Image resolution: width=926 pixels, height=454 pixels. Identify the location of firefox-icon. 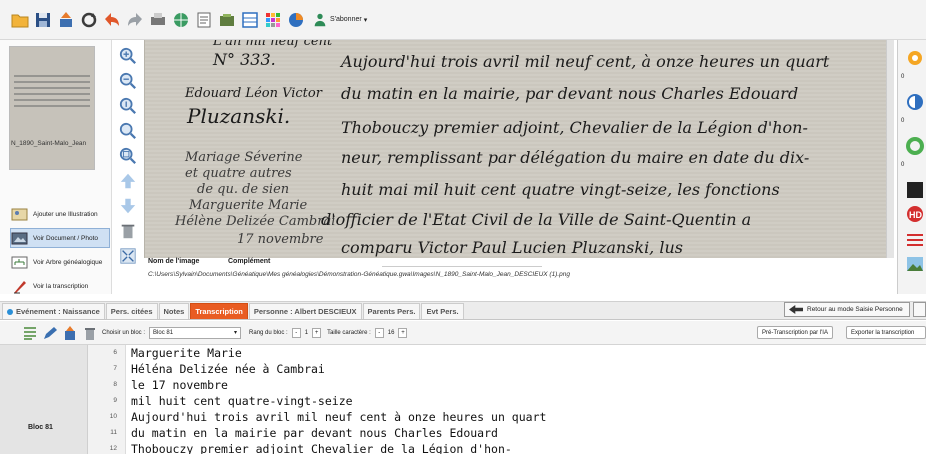
(296, 20).